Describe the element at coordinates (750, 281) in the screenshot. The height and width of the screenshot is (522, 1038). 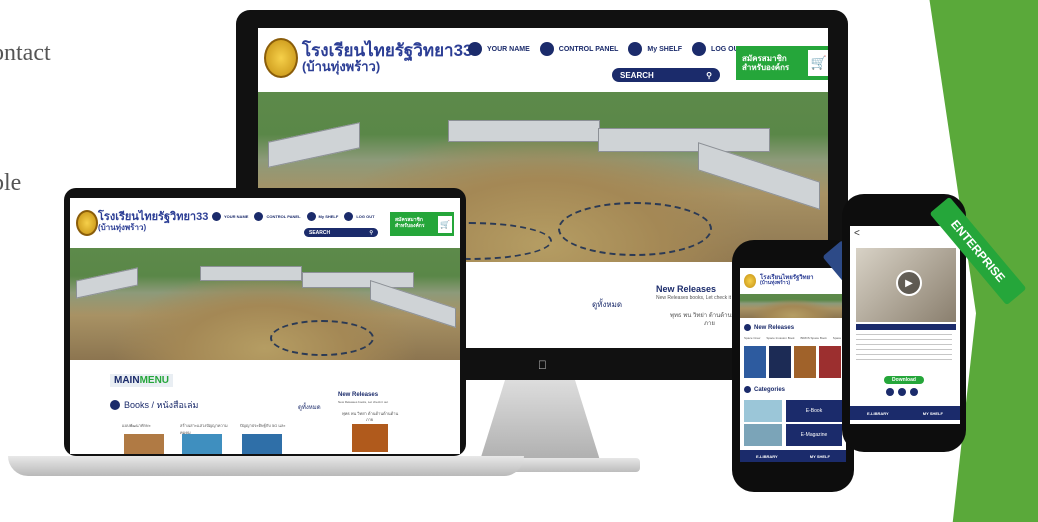
I see `pro-logo-icon` at that location.